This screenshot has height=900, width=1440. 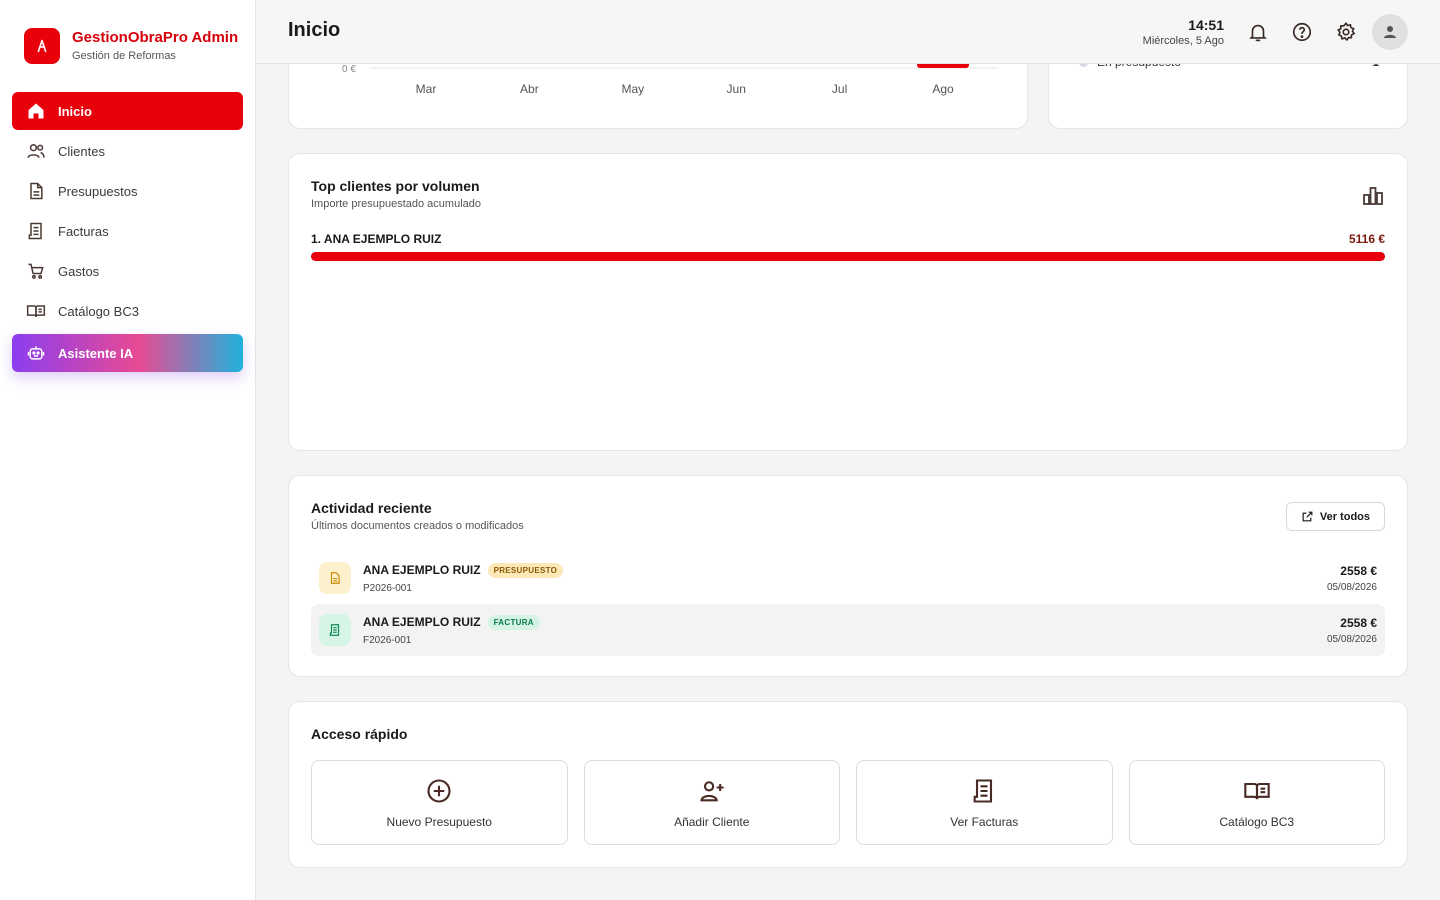 What do you see at coordinates (513, 622) in the screenshot?
I see `status-badge: FACTURA` at bounding box center [513, 622].